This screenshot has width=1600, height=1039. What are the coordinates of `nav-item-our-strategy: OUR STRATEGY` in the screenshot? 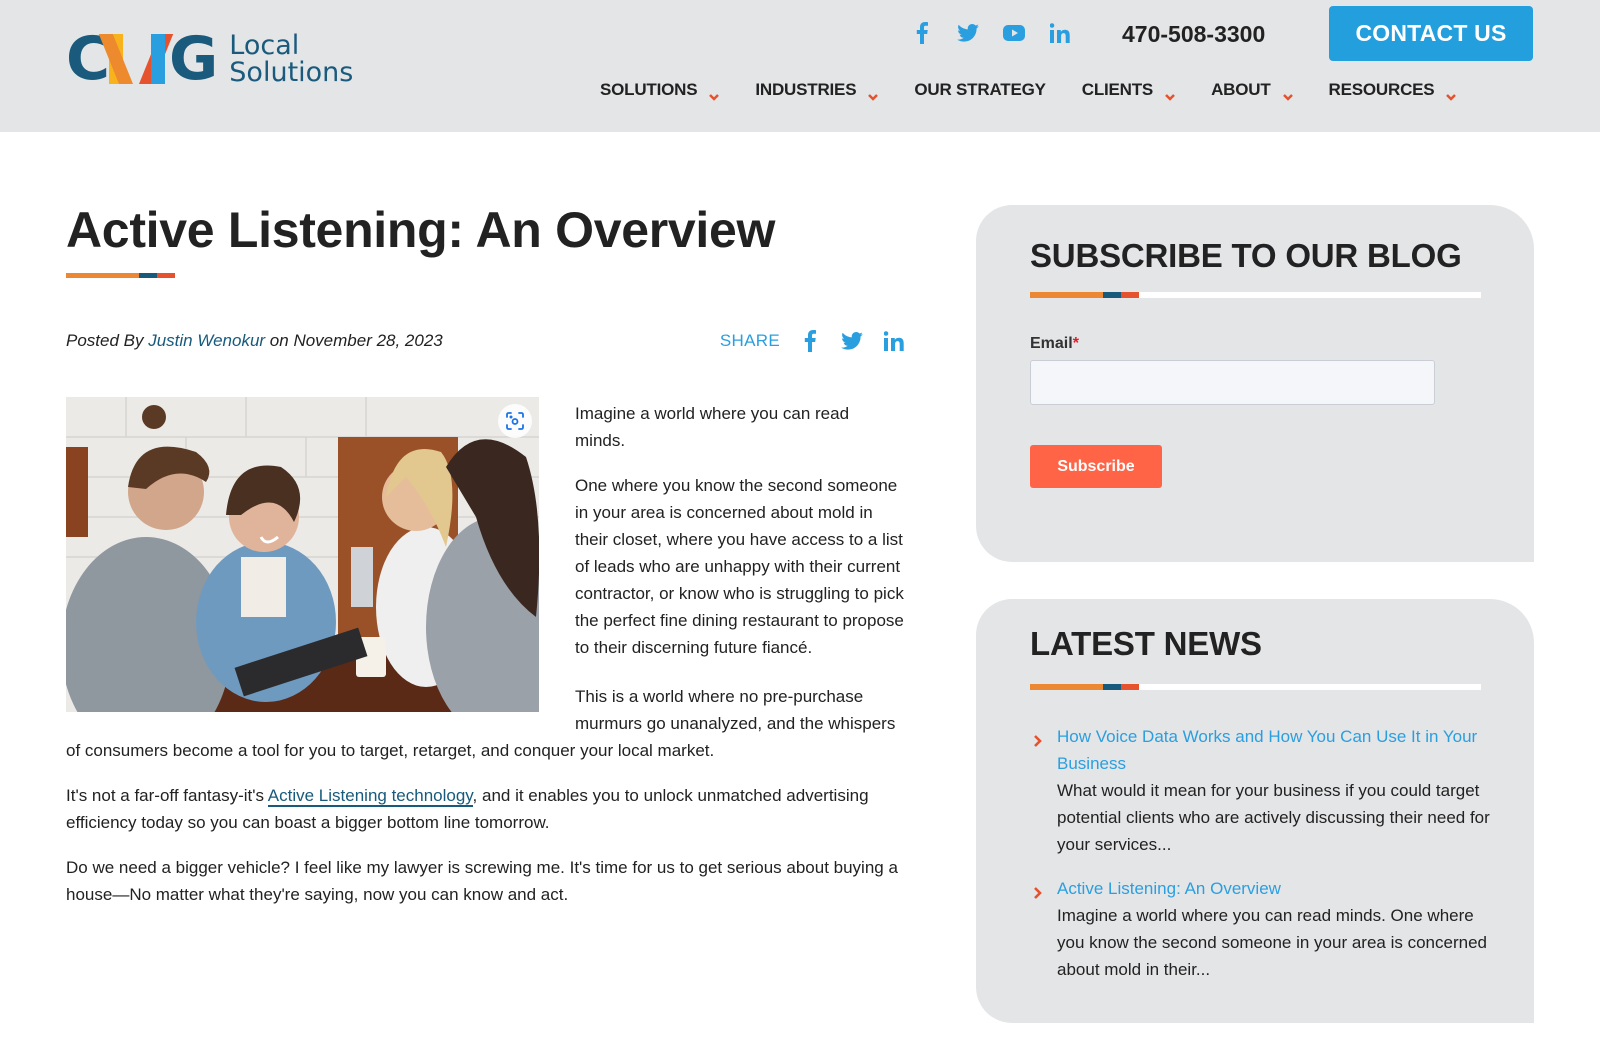 It's located at (980, 90).